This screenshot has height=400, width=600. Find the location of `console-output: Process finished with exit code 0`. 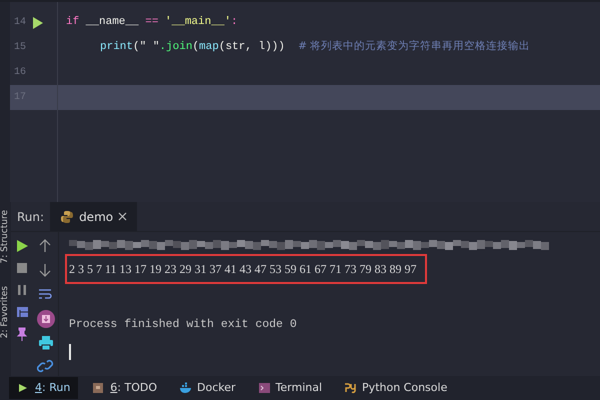

console-output: Process finished with exit code 0 is located at coordinates (183, 325).